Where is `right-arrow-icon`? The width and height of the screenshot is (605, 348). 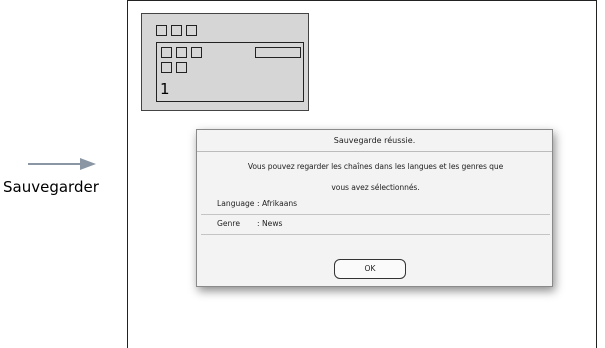
right-arrow-icon is located at coordinates (62, 164).